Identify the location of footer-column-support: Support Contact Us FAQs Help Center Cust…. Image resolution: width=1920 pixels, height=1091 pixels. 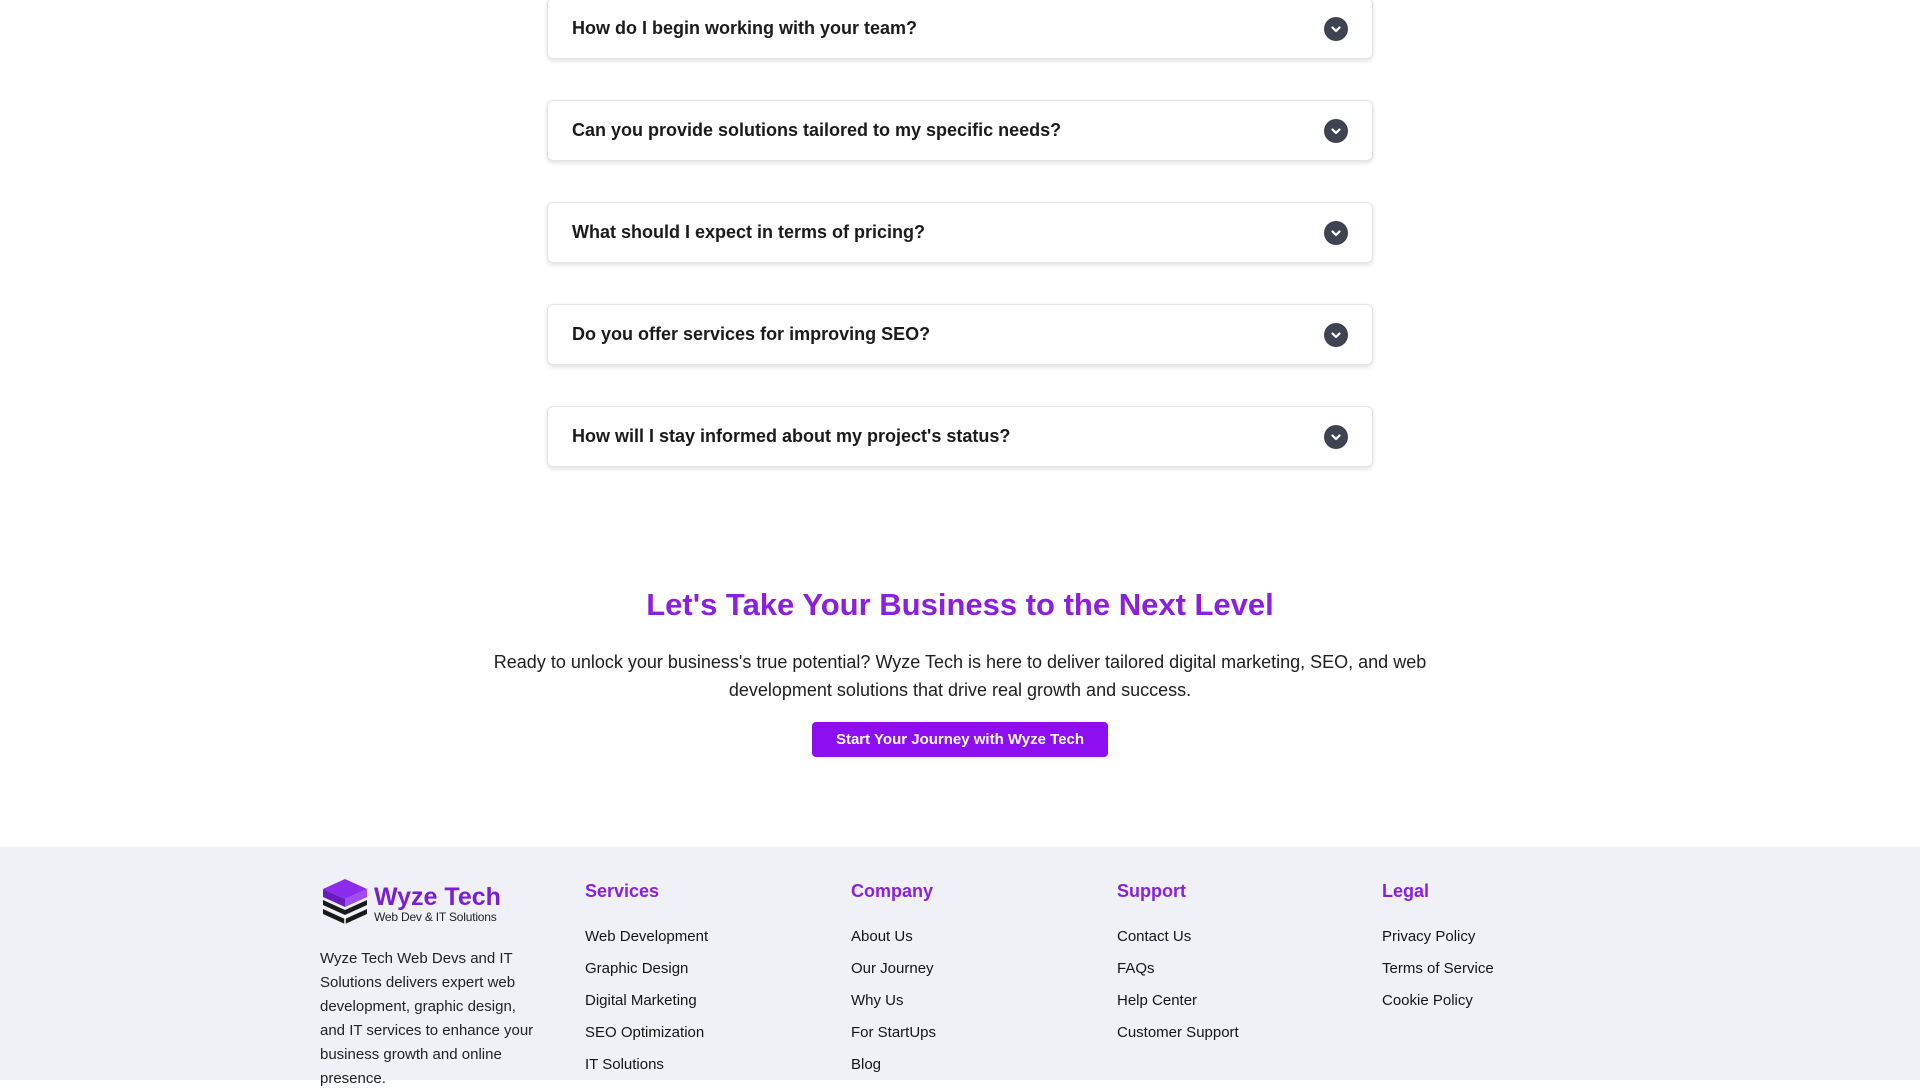
(1178, 965).